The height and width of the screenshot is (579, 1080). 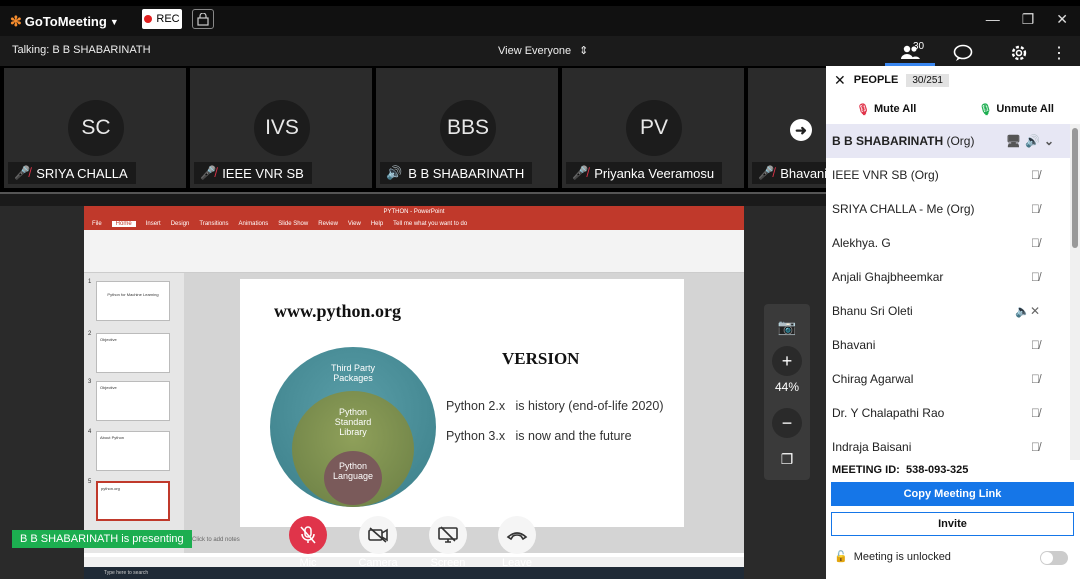 I want to click on tile-name: SRIYA CHALLA, so click(x=82, y=173).